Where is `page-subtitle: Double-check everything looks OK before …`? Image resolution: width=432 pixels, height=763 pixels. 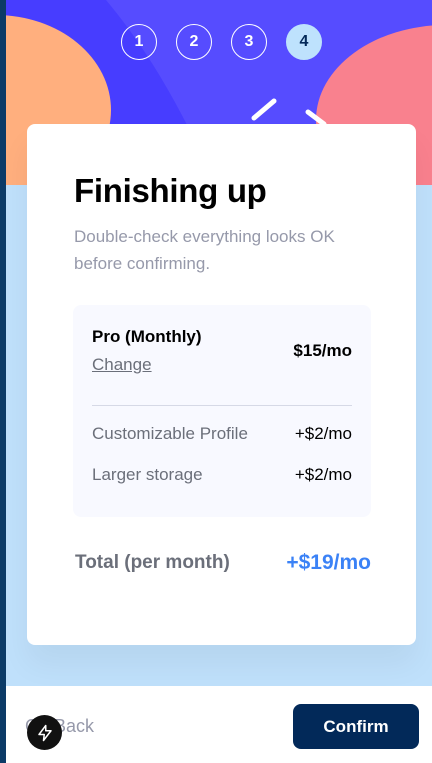
page-subtitle: Double-check everything looks OK before … is located at coordinates (204, 250).